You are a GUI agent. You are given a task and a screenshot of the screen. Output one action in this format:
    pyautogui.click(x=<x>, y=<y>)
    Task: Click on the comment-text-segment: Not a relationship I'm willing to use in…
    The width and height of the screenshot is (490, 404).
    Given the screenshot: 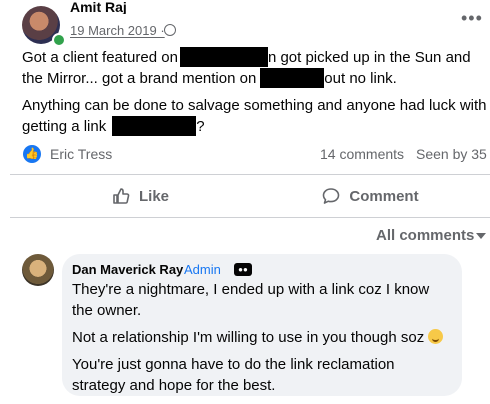 What is the action you would take?
    pyautogui.click(x=248, y=337)
    